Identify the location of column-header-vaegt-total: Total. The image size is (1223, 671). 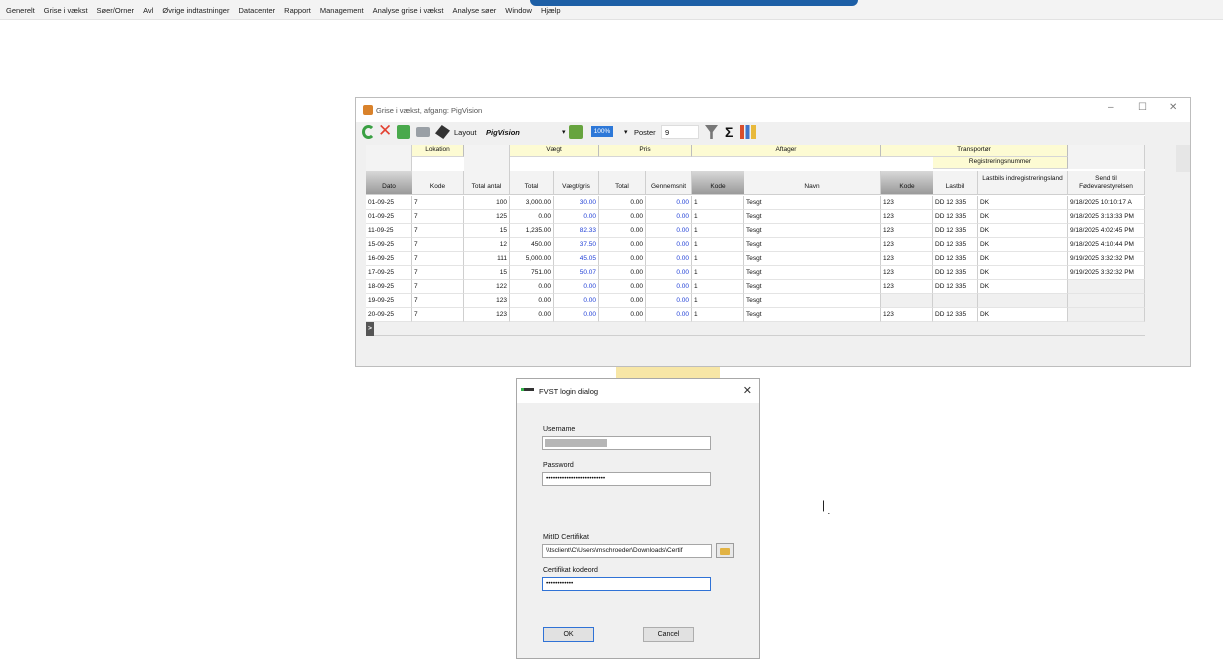
(532, 183).